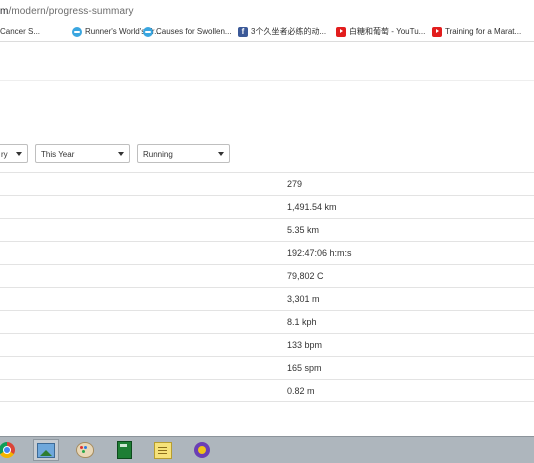 The height and width of the screenshot is (463, 534). Describe the element at coordinates (295, 184) in the screenshot. I see `stat-value: 279` at that location.